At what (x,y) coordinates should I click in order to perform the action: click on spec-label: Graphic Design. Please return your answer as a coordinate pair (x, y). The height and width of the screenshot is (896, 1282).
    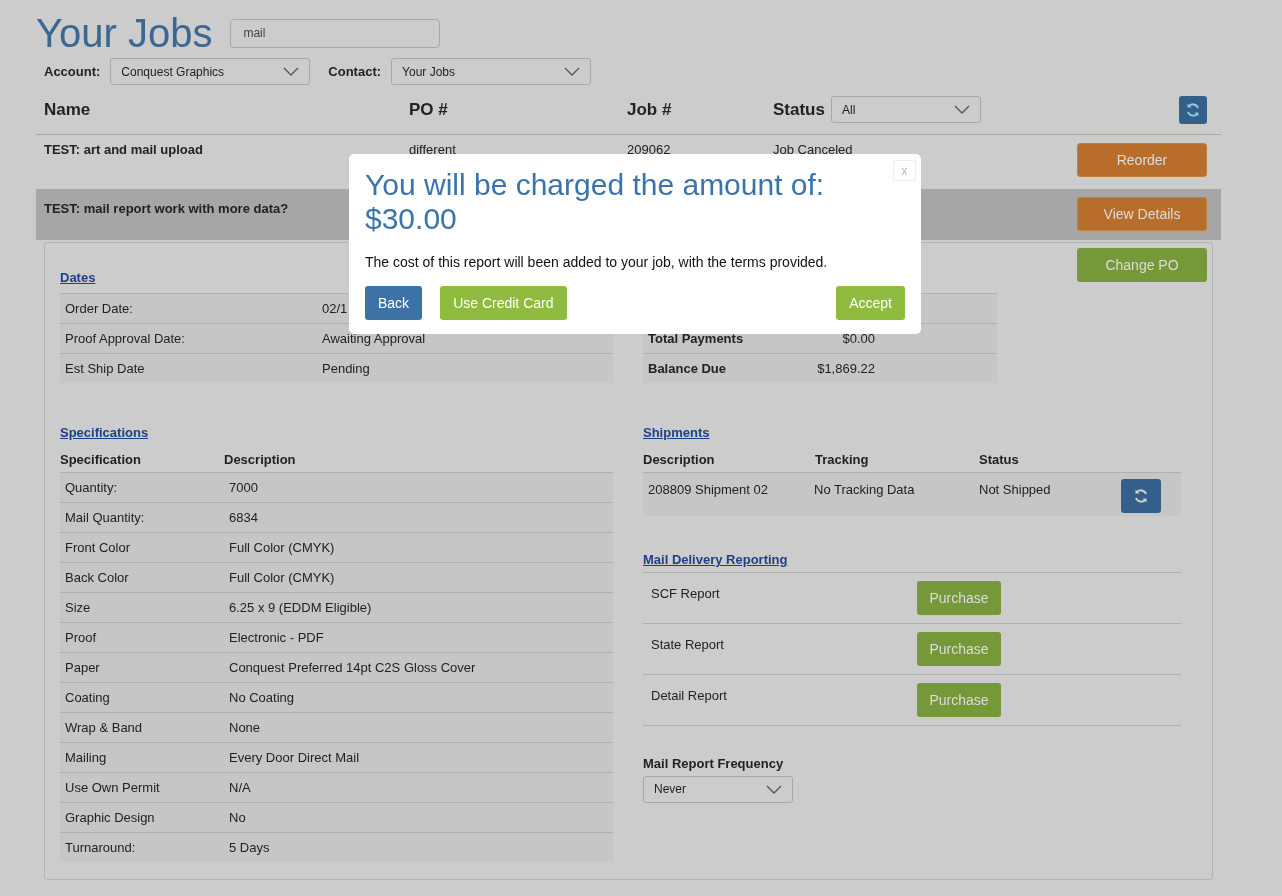
    Looking at the image, I should click on (110, 817).